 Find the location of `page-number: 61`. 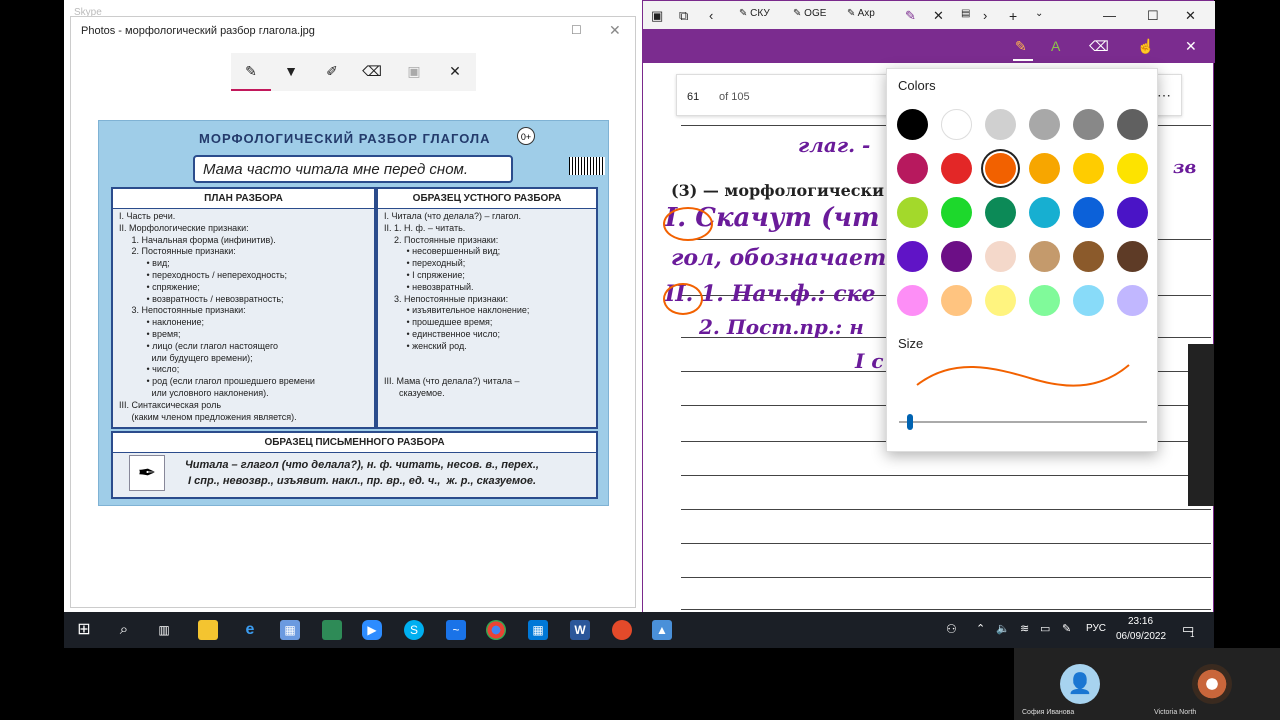

page-number: 61 is located at coordinates (693, 97).